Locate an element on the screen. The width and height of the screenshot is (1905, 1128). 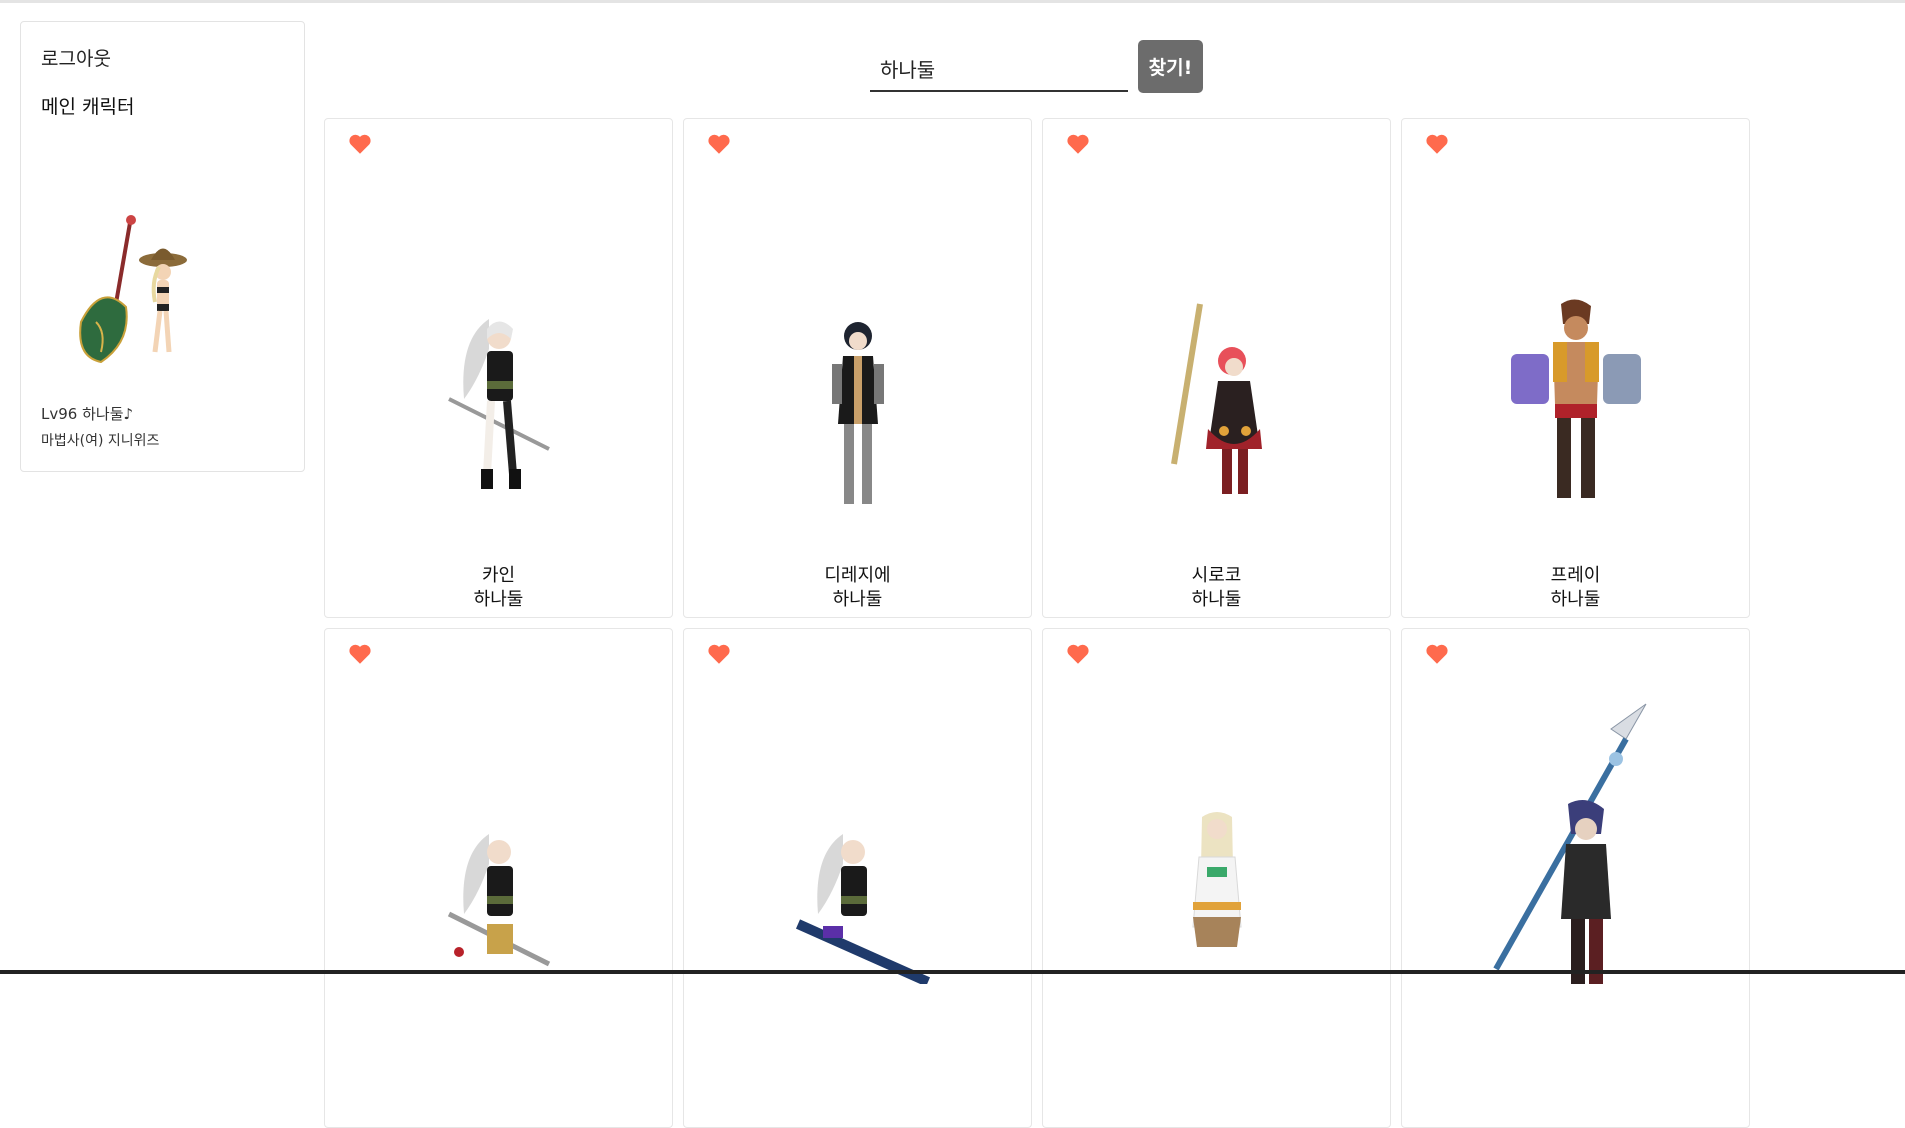
character-server: 시로코 is located at coordinates (1216, 575).